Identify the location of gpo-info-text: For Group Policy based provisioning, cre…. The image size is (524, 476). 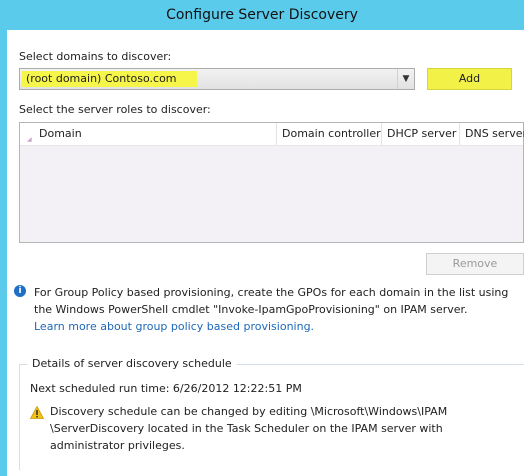
(271, 301).